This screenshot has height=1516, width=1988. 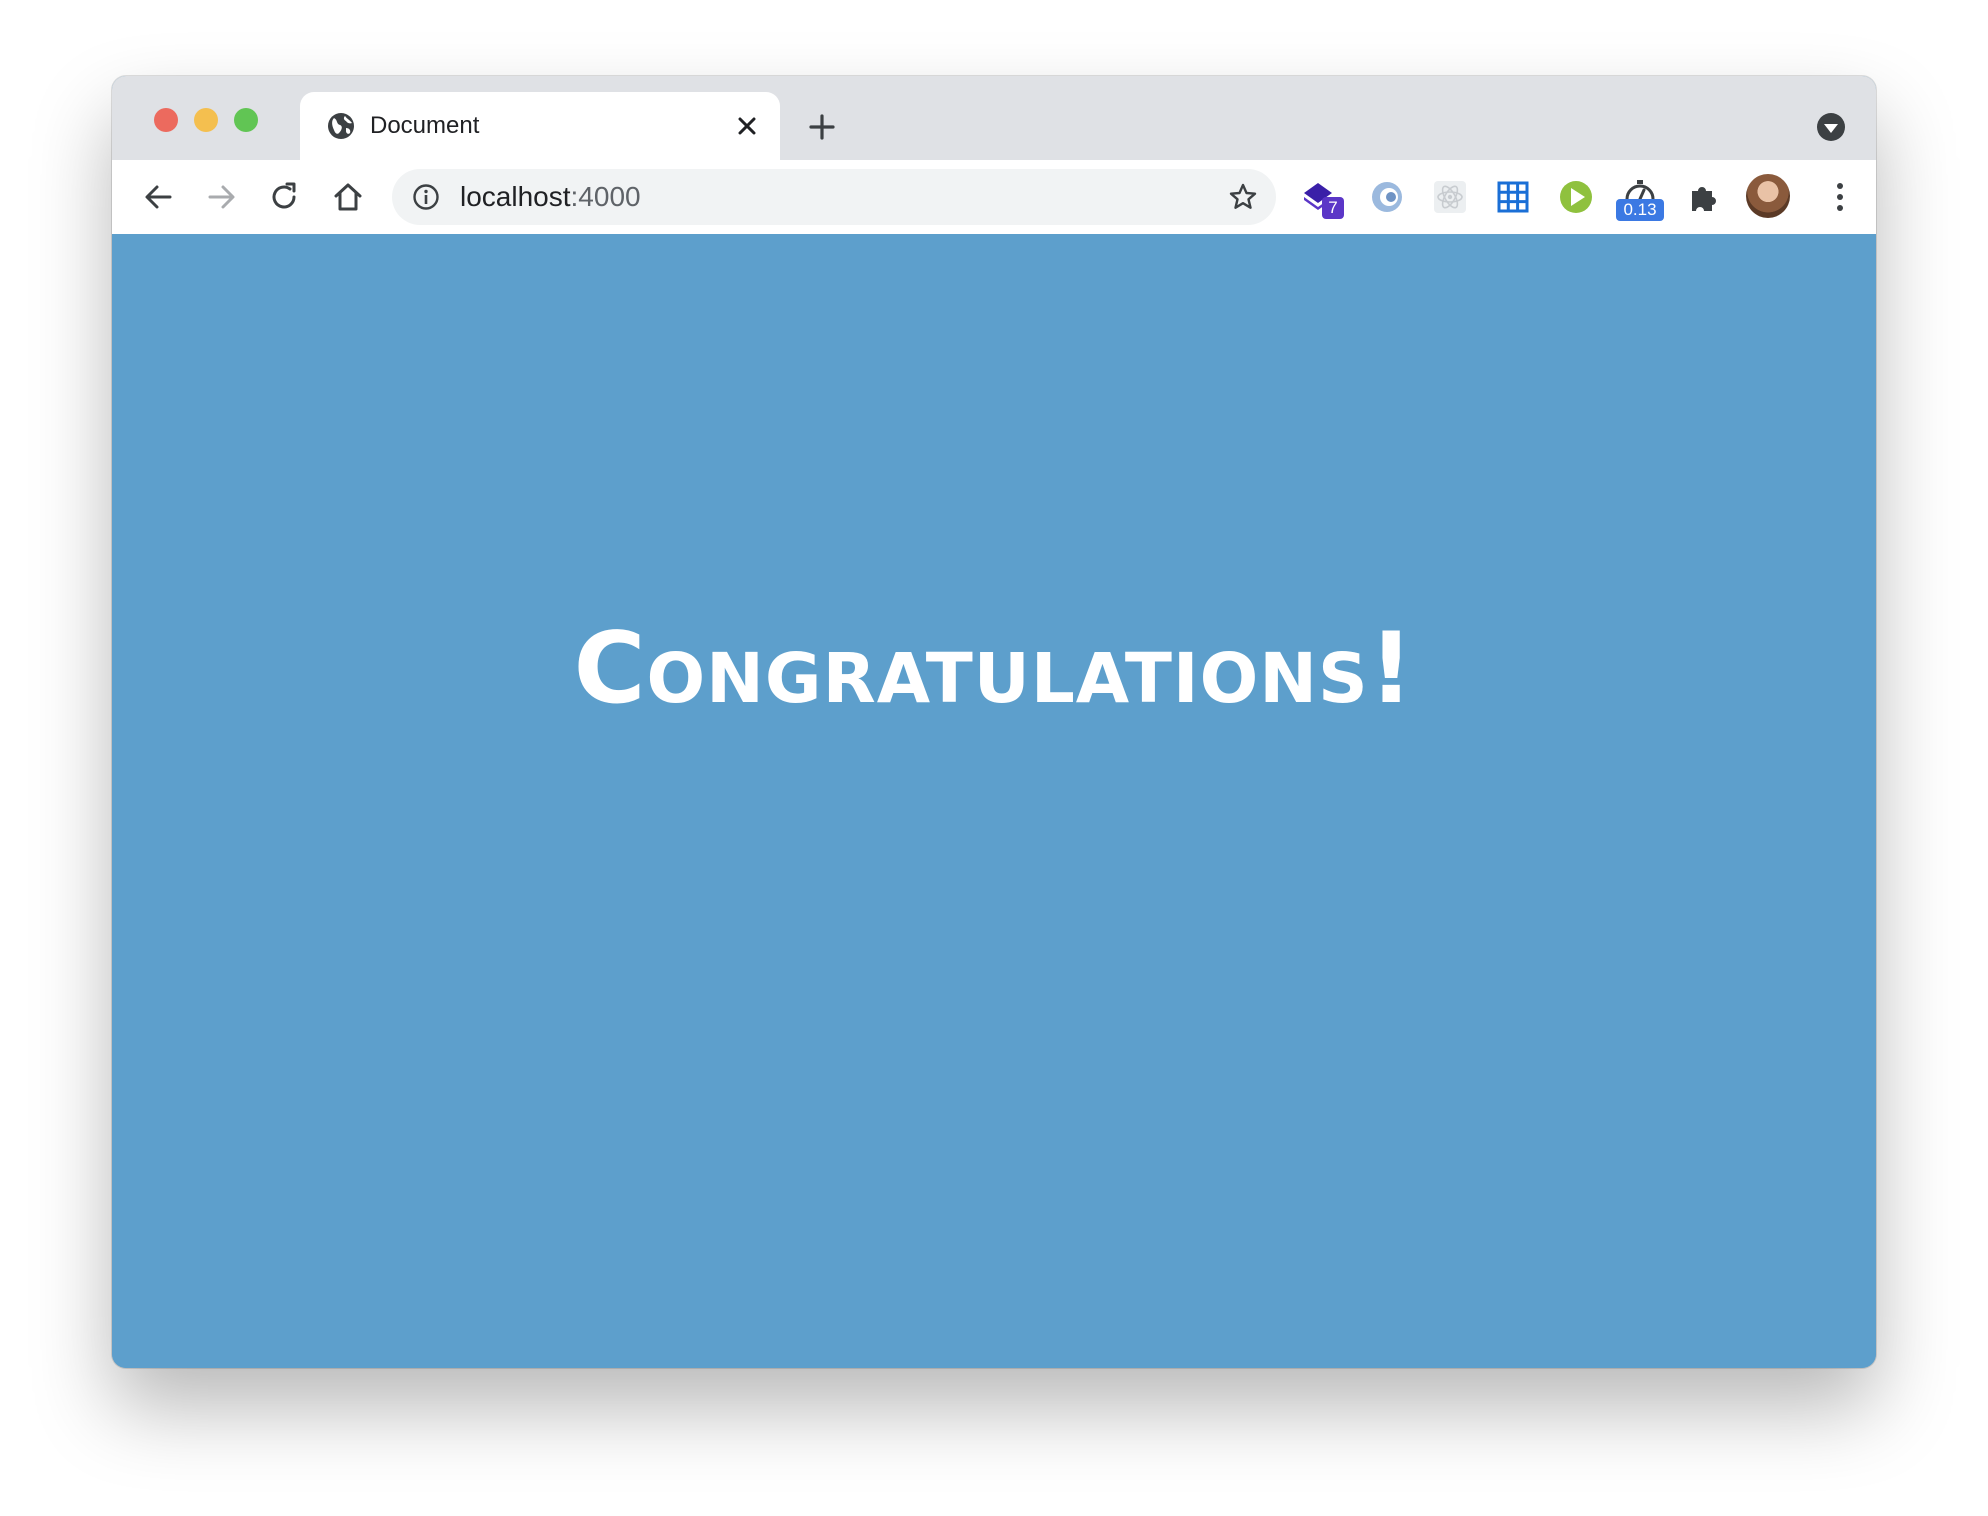 I want to click on forward-arrow-icon, so click(x=222, y=197).